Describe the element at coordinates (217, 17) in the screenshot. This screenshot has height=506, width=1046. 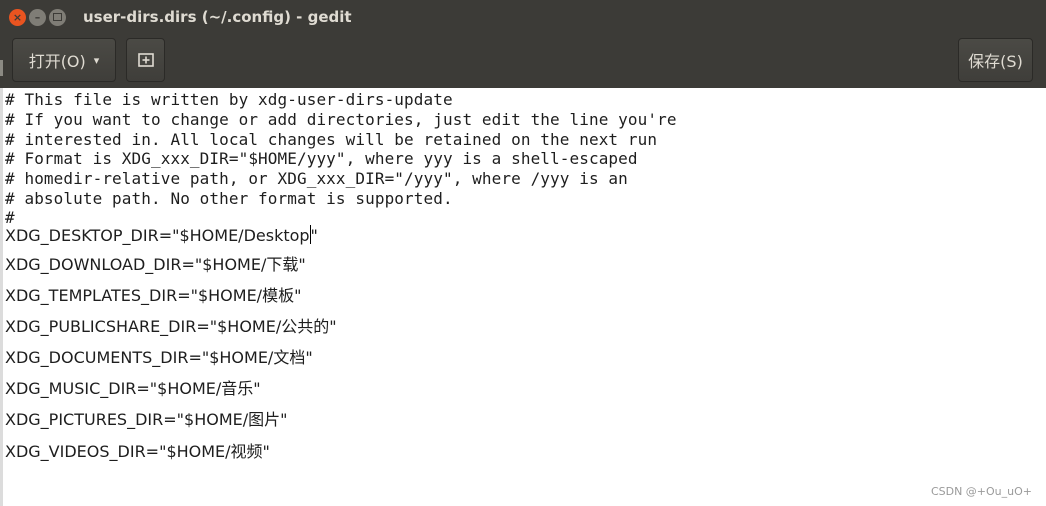
I see `window-title: user-dirs.dirs (~/.config) - gedit` at that location.